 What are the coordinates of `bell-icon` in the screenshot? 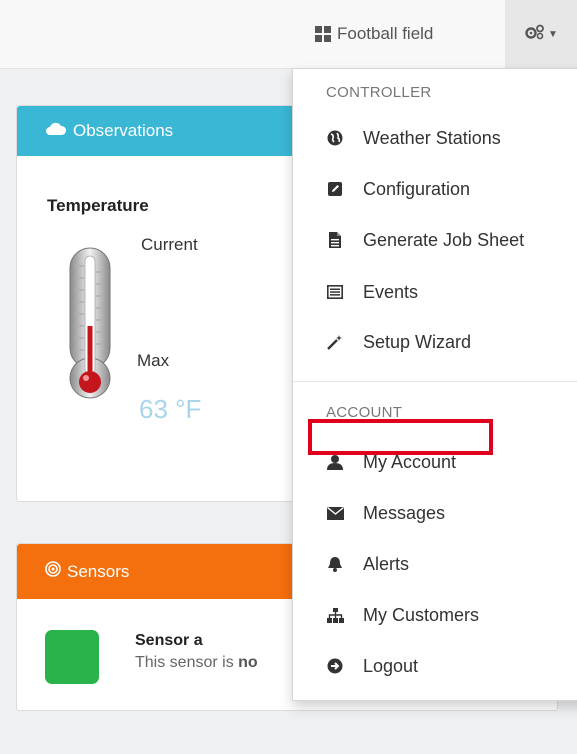 It's located at (335, 564).